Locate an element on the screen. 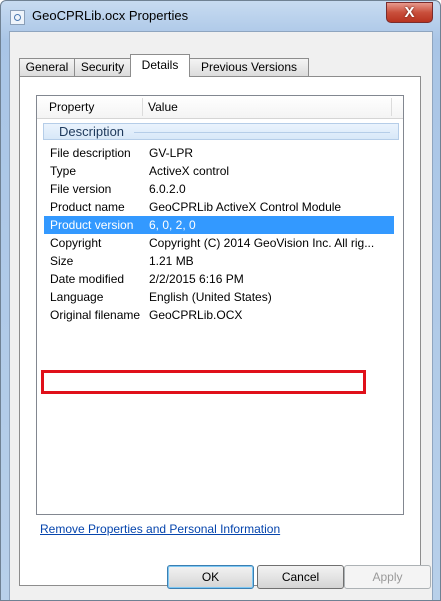 The image size is (441, 601). column-header-value: Value is located at coordinates (267, 107).